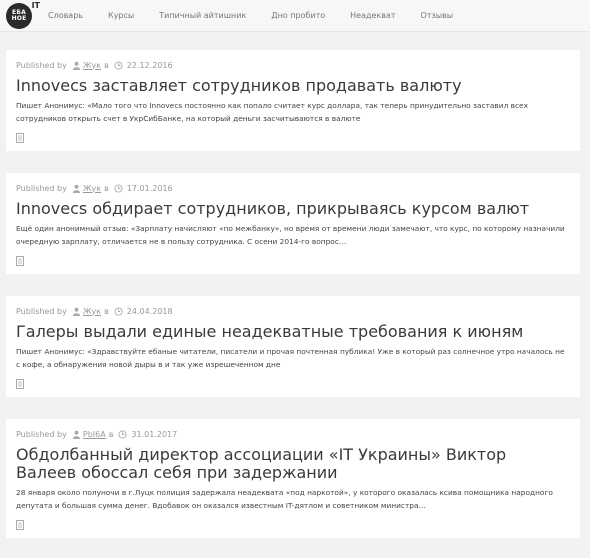 Image resolution: width=590 pixels, height=558 pixels. What do you see at coordinates (293, 65) in the screenshot?
I see `post-meta: Published by Жук в 22.12.2016` at bounding box center [293, 65].